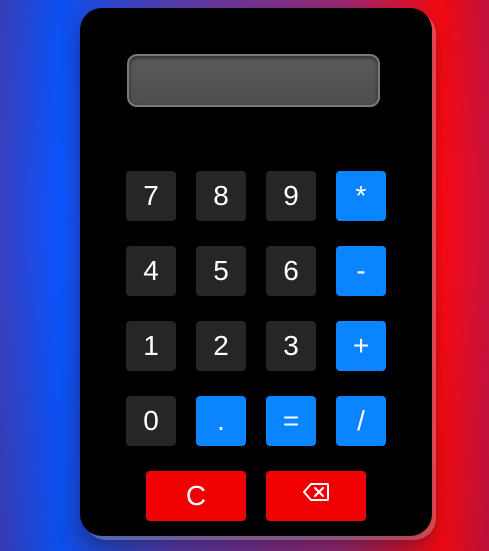 The width and height of the screenshot is (489, 551). I want to click on key-2: 2, so click(221, 346).